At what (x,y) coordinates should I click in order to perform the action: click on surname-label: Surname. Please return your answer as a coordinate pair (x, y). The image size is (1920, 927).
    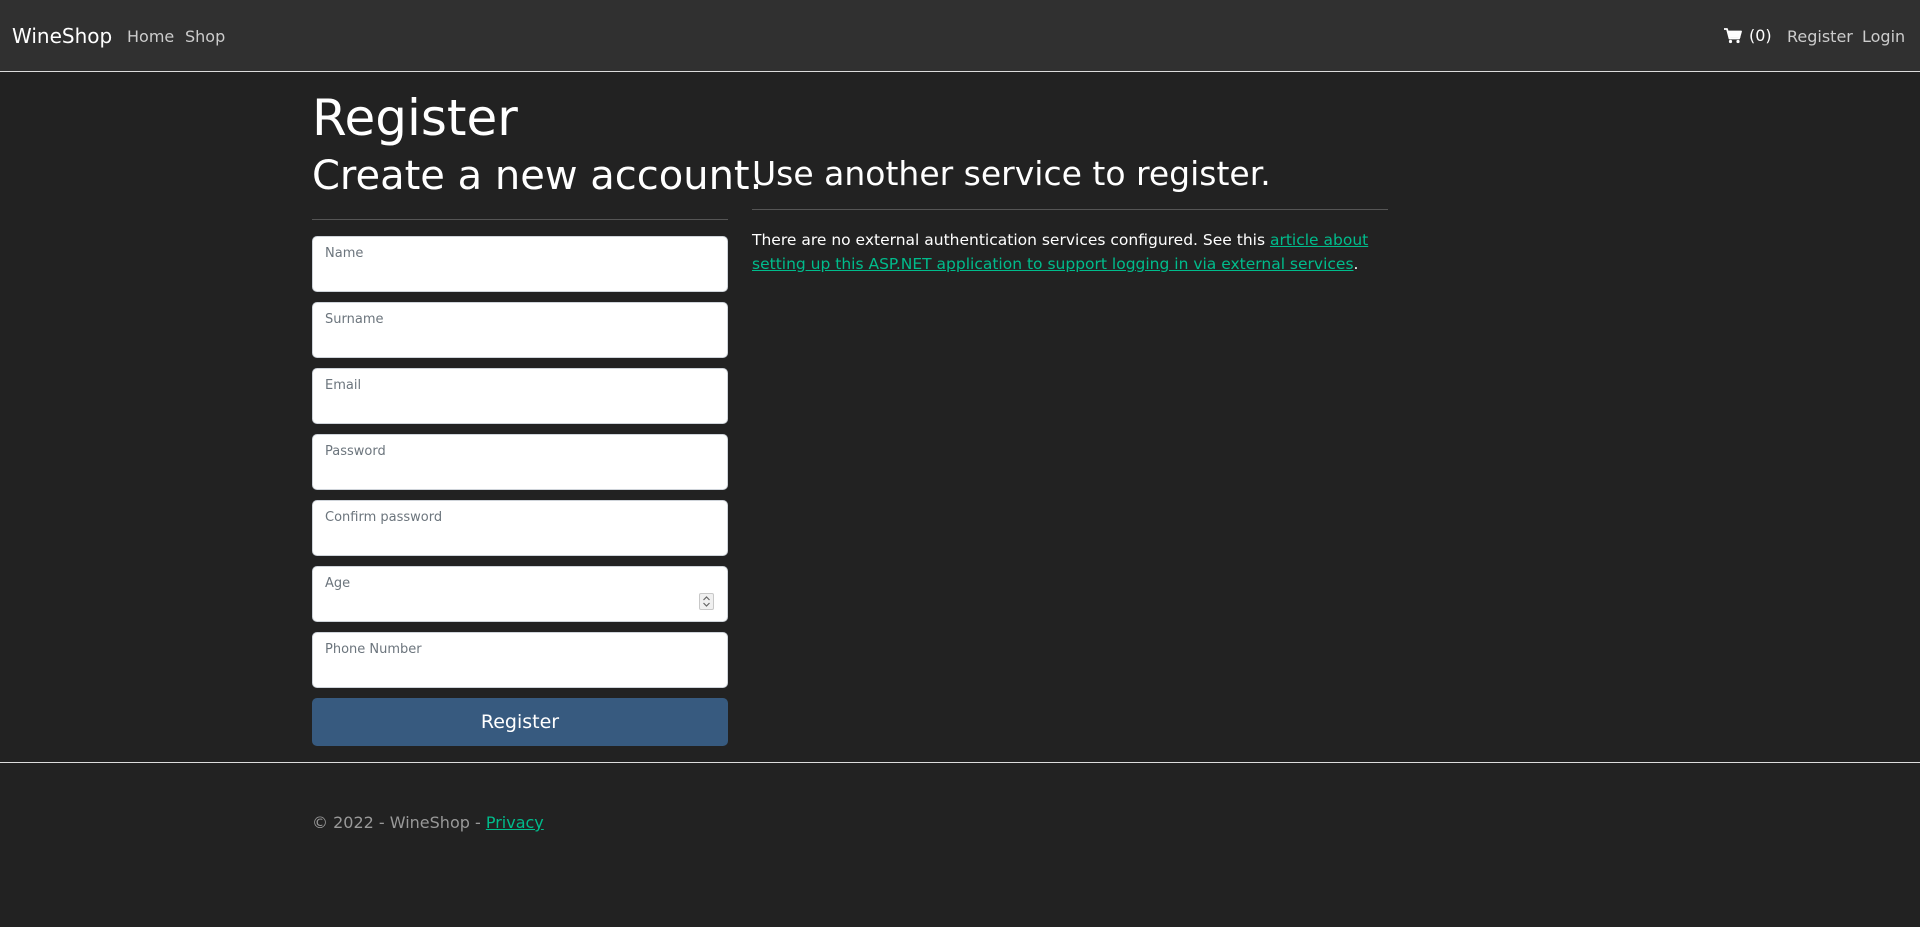
    Looking at the image, I should click on (354, 319).